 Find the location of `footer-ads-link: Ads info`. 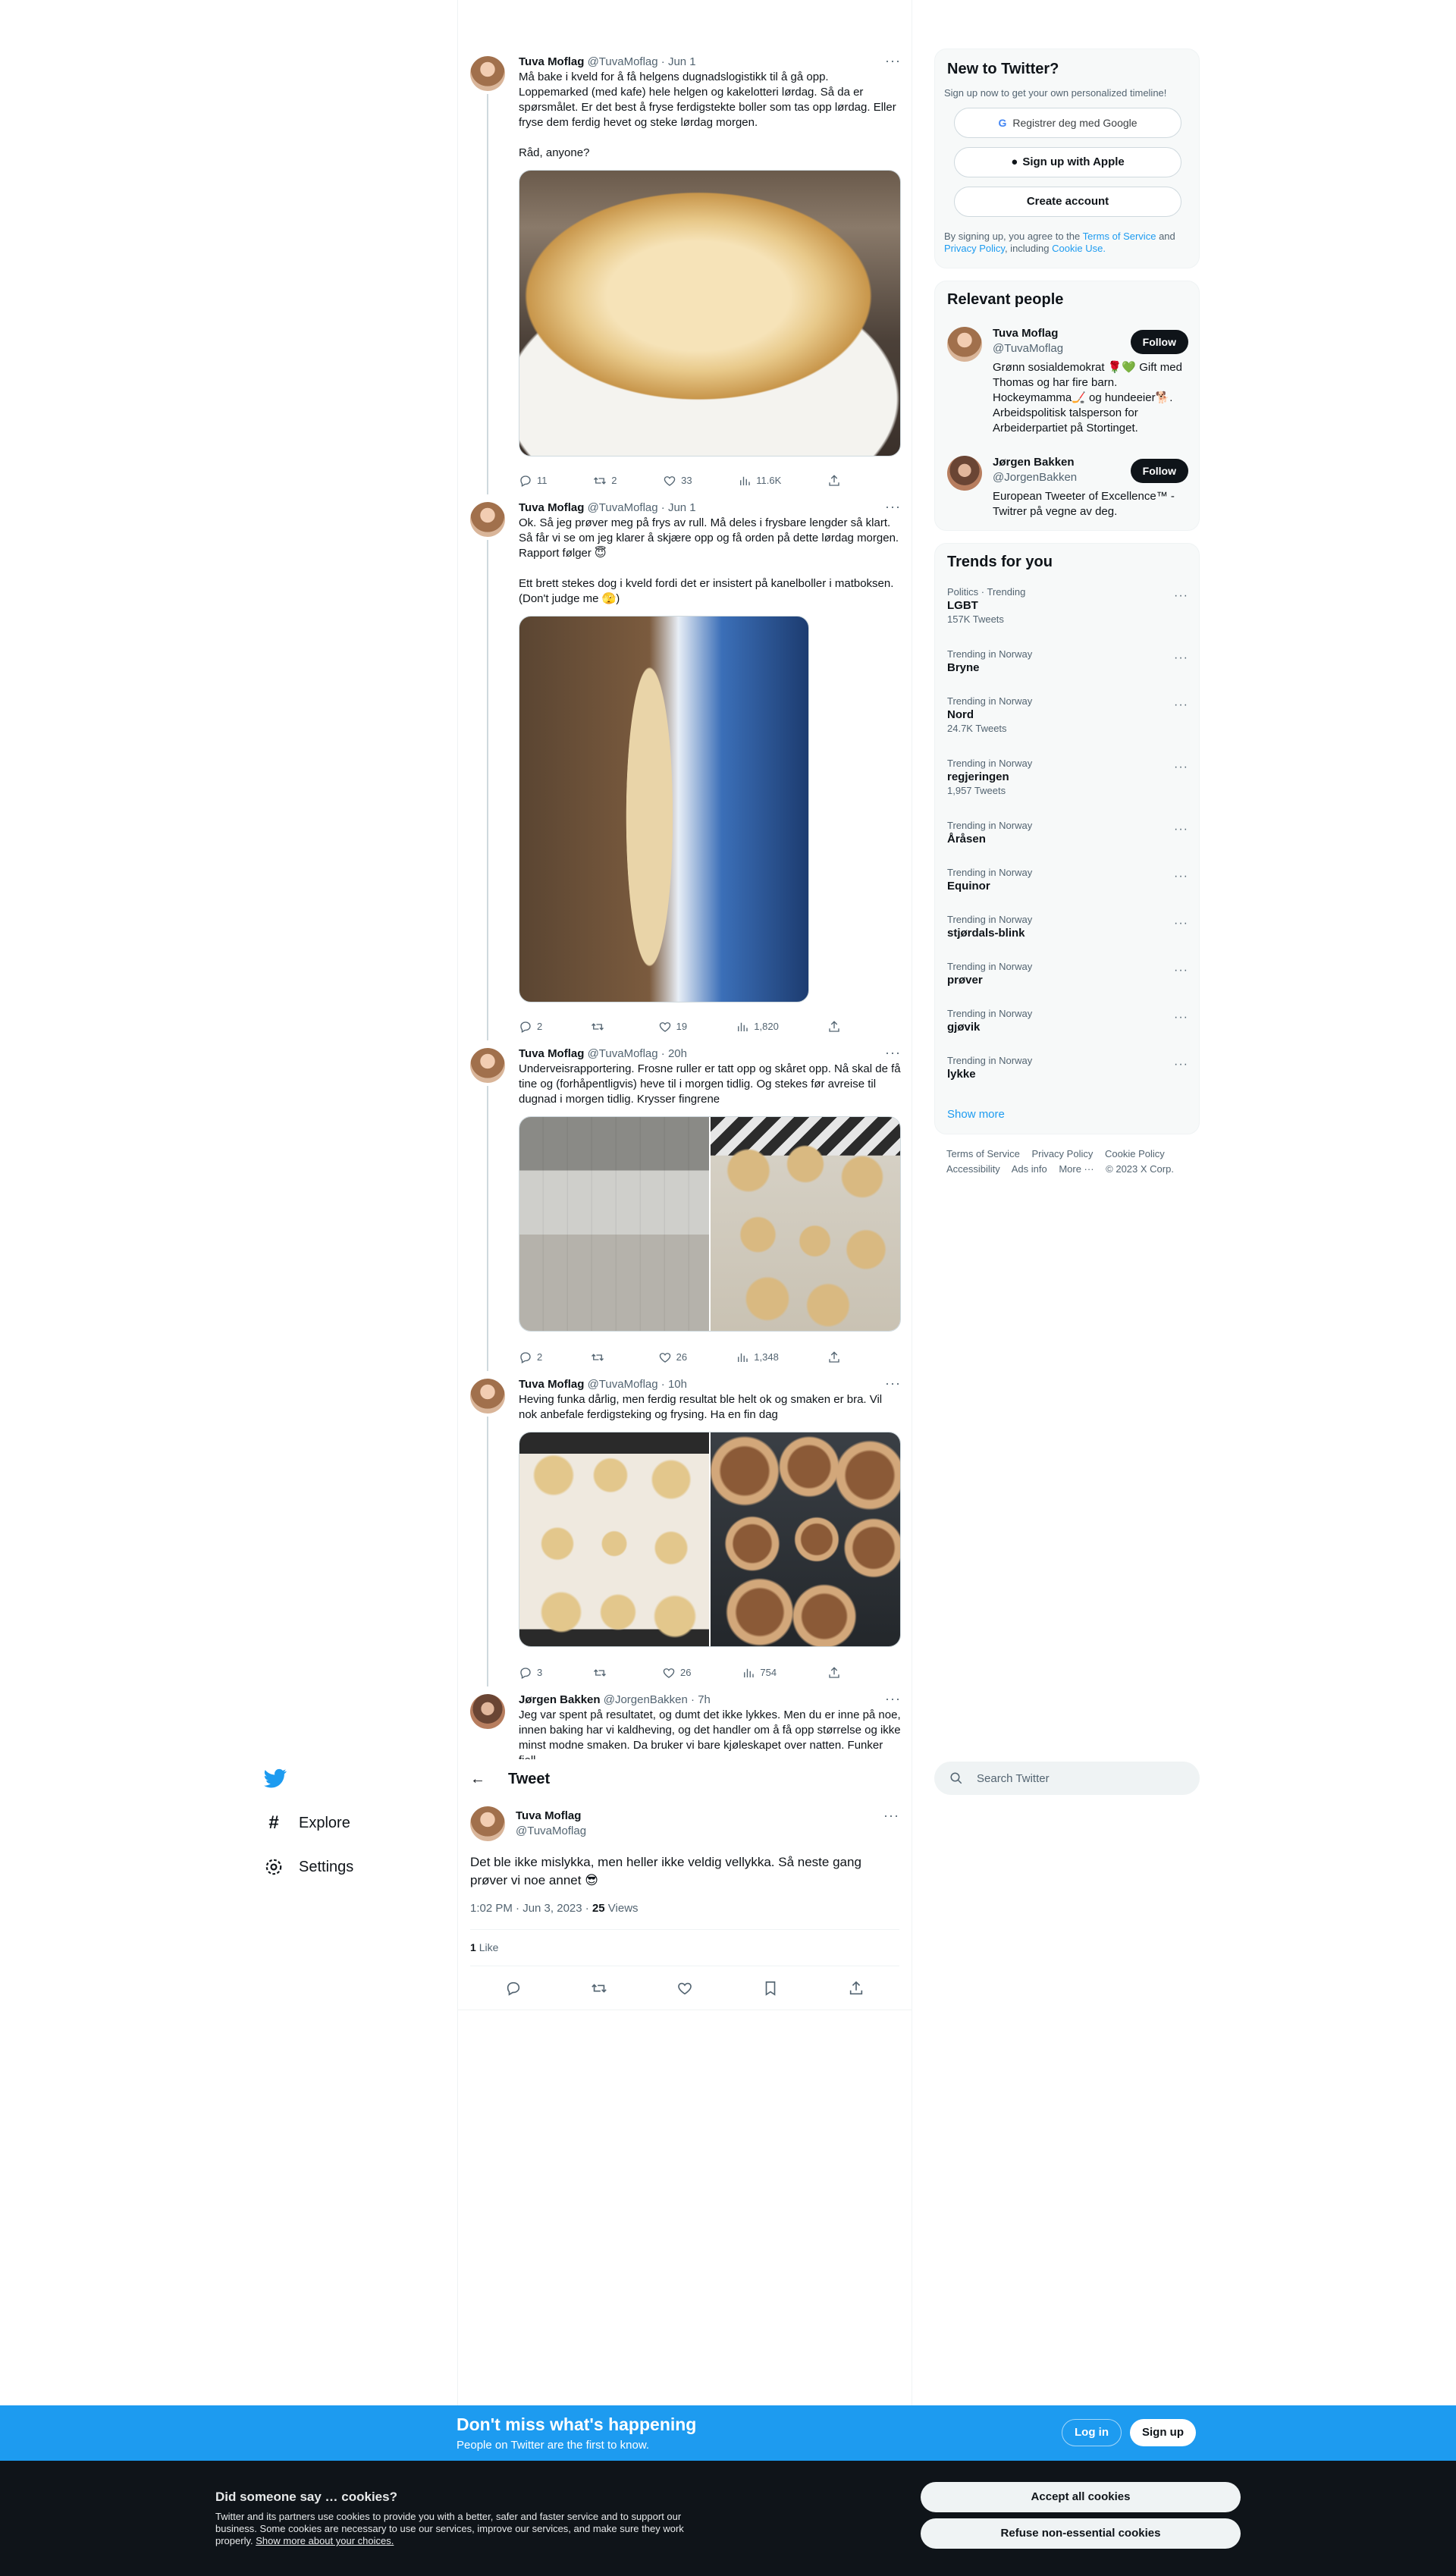

footer-ads-link: Ads info is located at coordinates (1029, 1169).